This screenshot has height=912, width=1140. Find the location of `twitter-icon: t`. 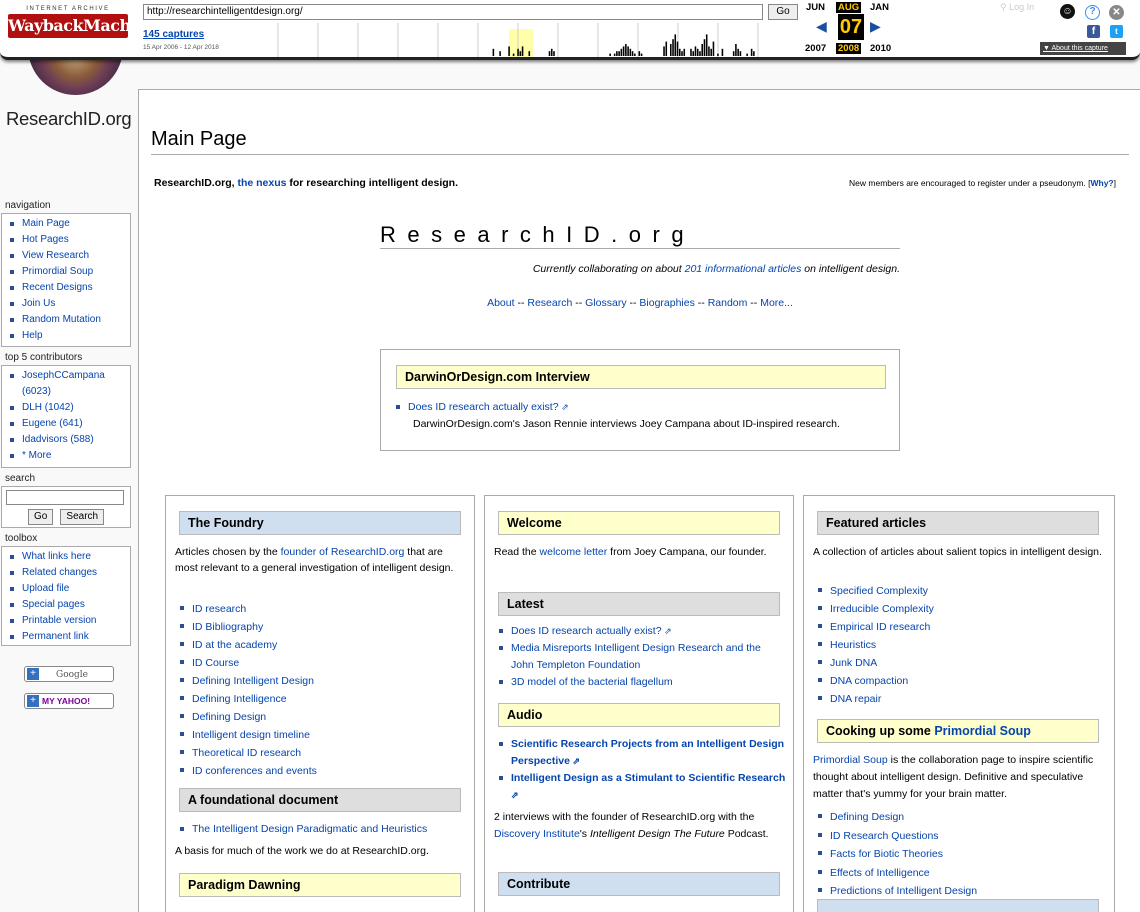

twitter-icon: t is located at coordinates (1116, 31).